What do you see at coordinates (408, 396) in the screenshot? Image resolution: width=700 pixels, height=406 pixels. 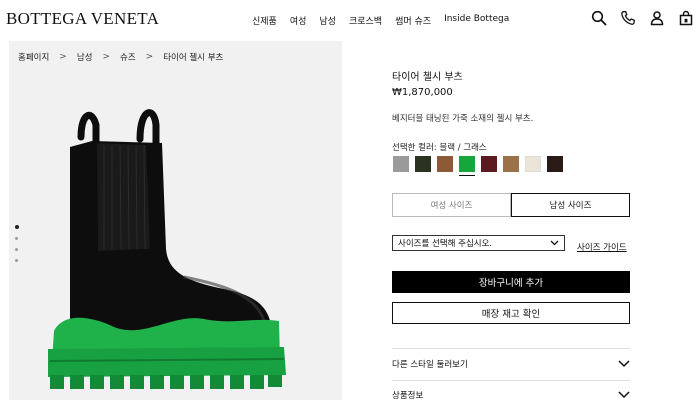 I see `accordion-label: 상품정보` at bounding box center [408, 396].